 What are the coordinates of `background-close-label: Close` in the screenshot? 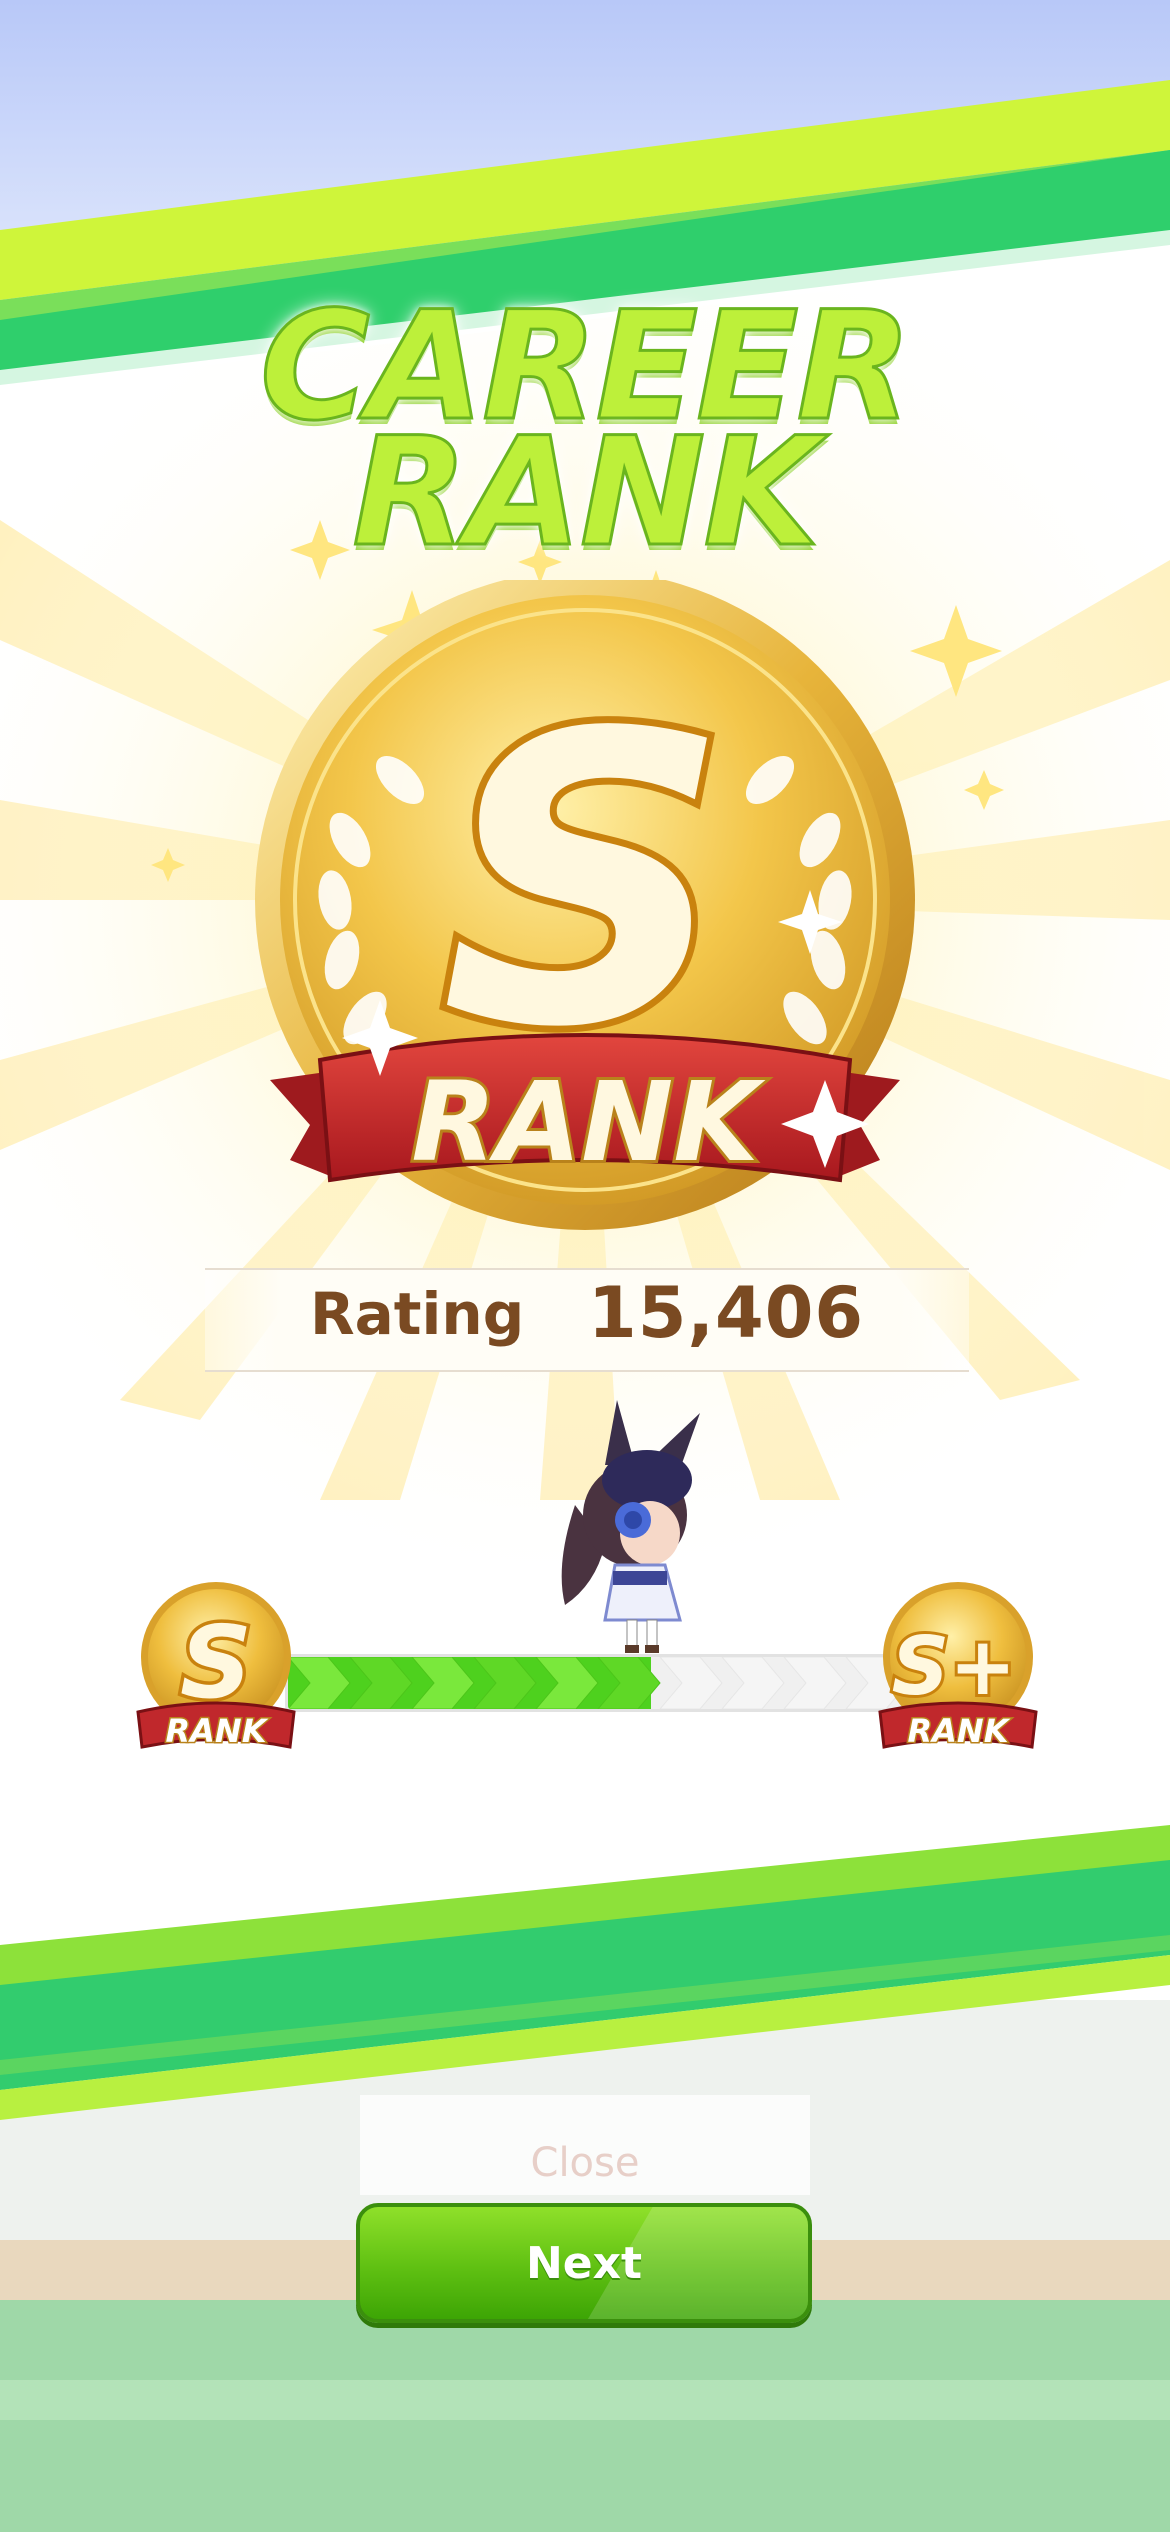 It's located at (585, 2163).